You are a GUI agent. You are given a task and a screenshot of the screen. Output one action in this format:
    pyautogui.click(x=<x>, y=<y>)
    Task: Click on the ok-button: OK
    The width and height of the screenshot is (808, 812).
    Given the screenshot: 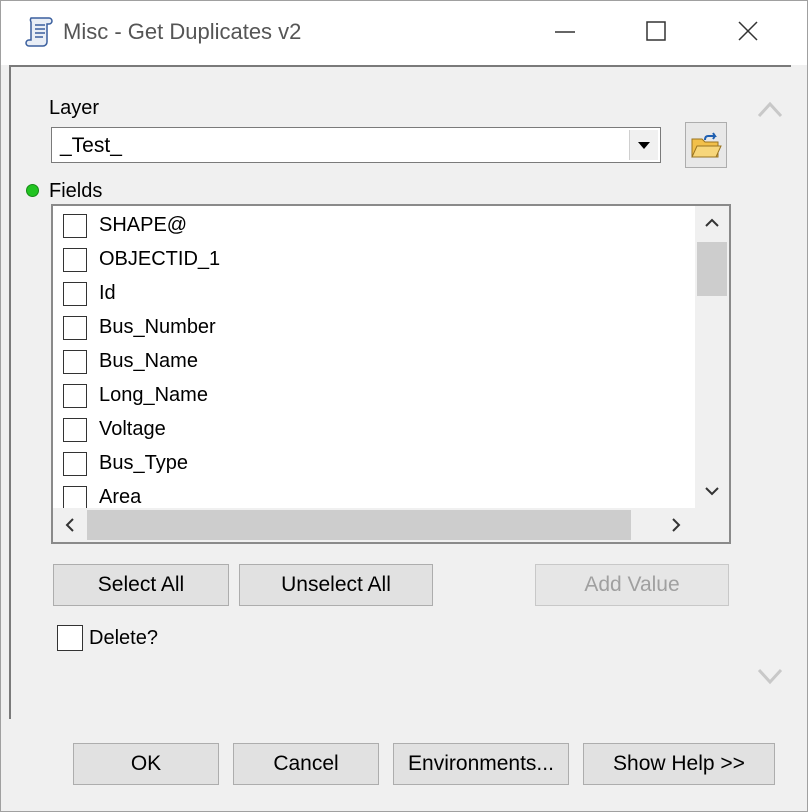 What is the action you would take?
    pyautogui.click(x=146, y=764)
    